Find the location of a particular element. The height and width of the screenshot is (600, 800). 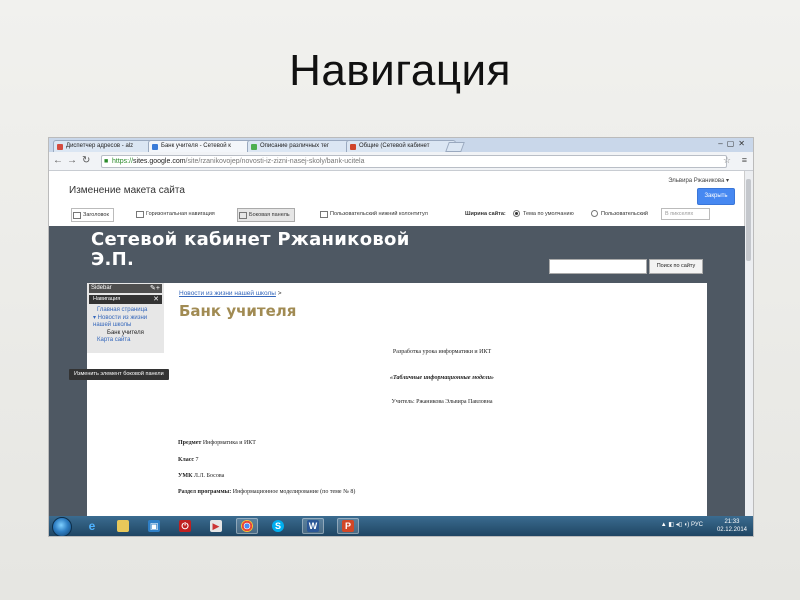

edit-layout-title: Изменение макета сайта is located at coordinates (127, 190).